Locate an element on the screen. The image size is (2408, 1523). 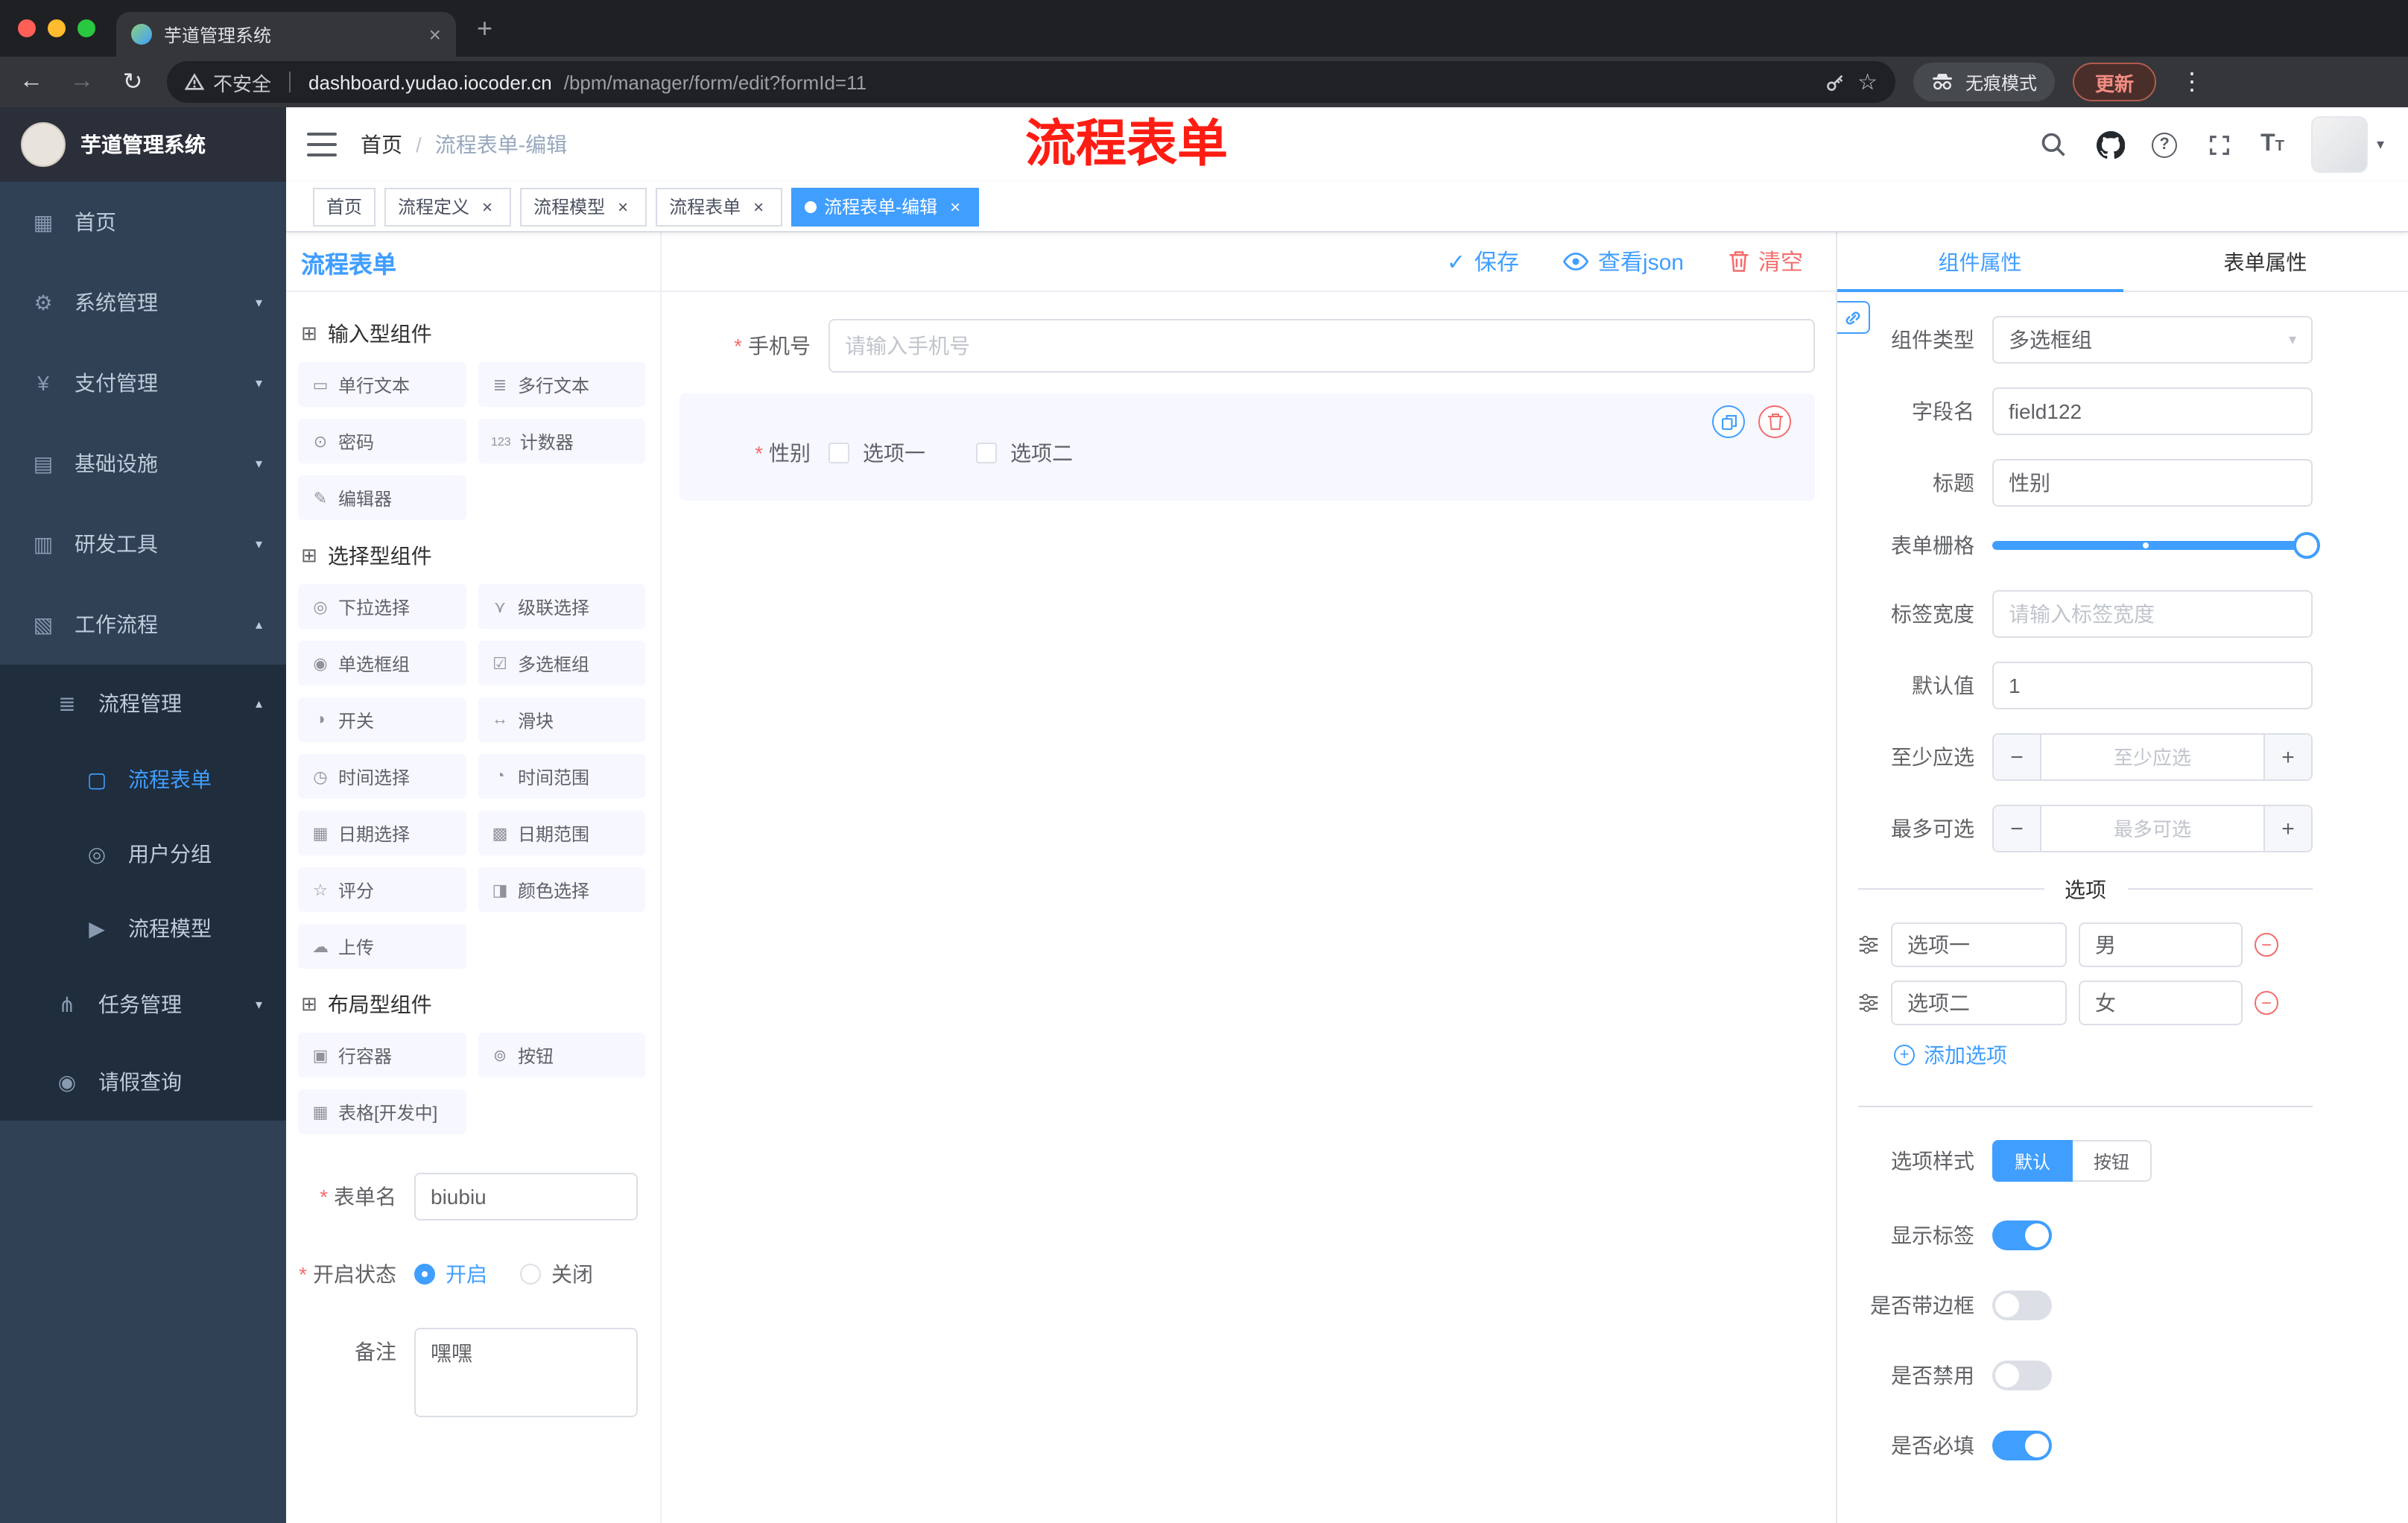
max-select-input is located at coordinates (2152, 828).